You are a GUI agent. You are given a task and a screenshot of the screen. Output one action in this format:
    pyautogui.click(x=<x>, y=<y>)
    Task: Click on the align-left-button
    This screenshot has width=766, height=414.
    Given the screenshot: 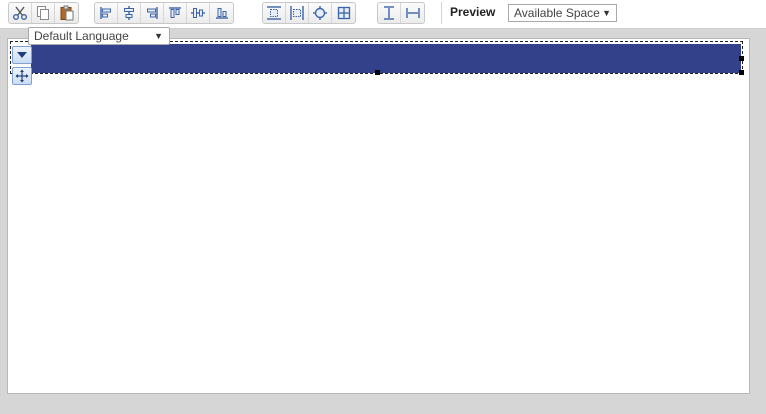 What is the action you would take?
    pyautogui.click(x=106, y=13)
    